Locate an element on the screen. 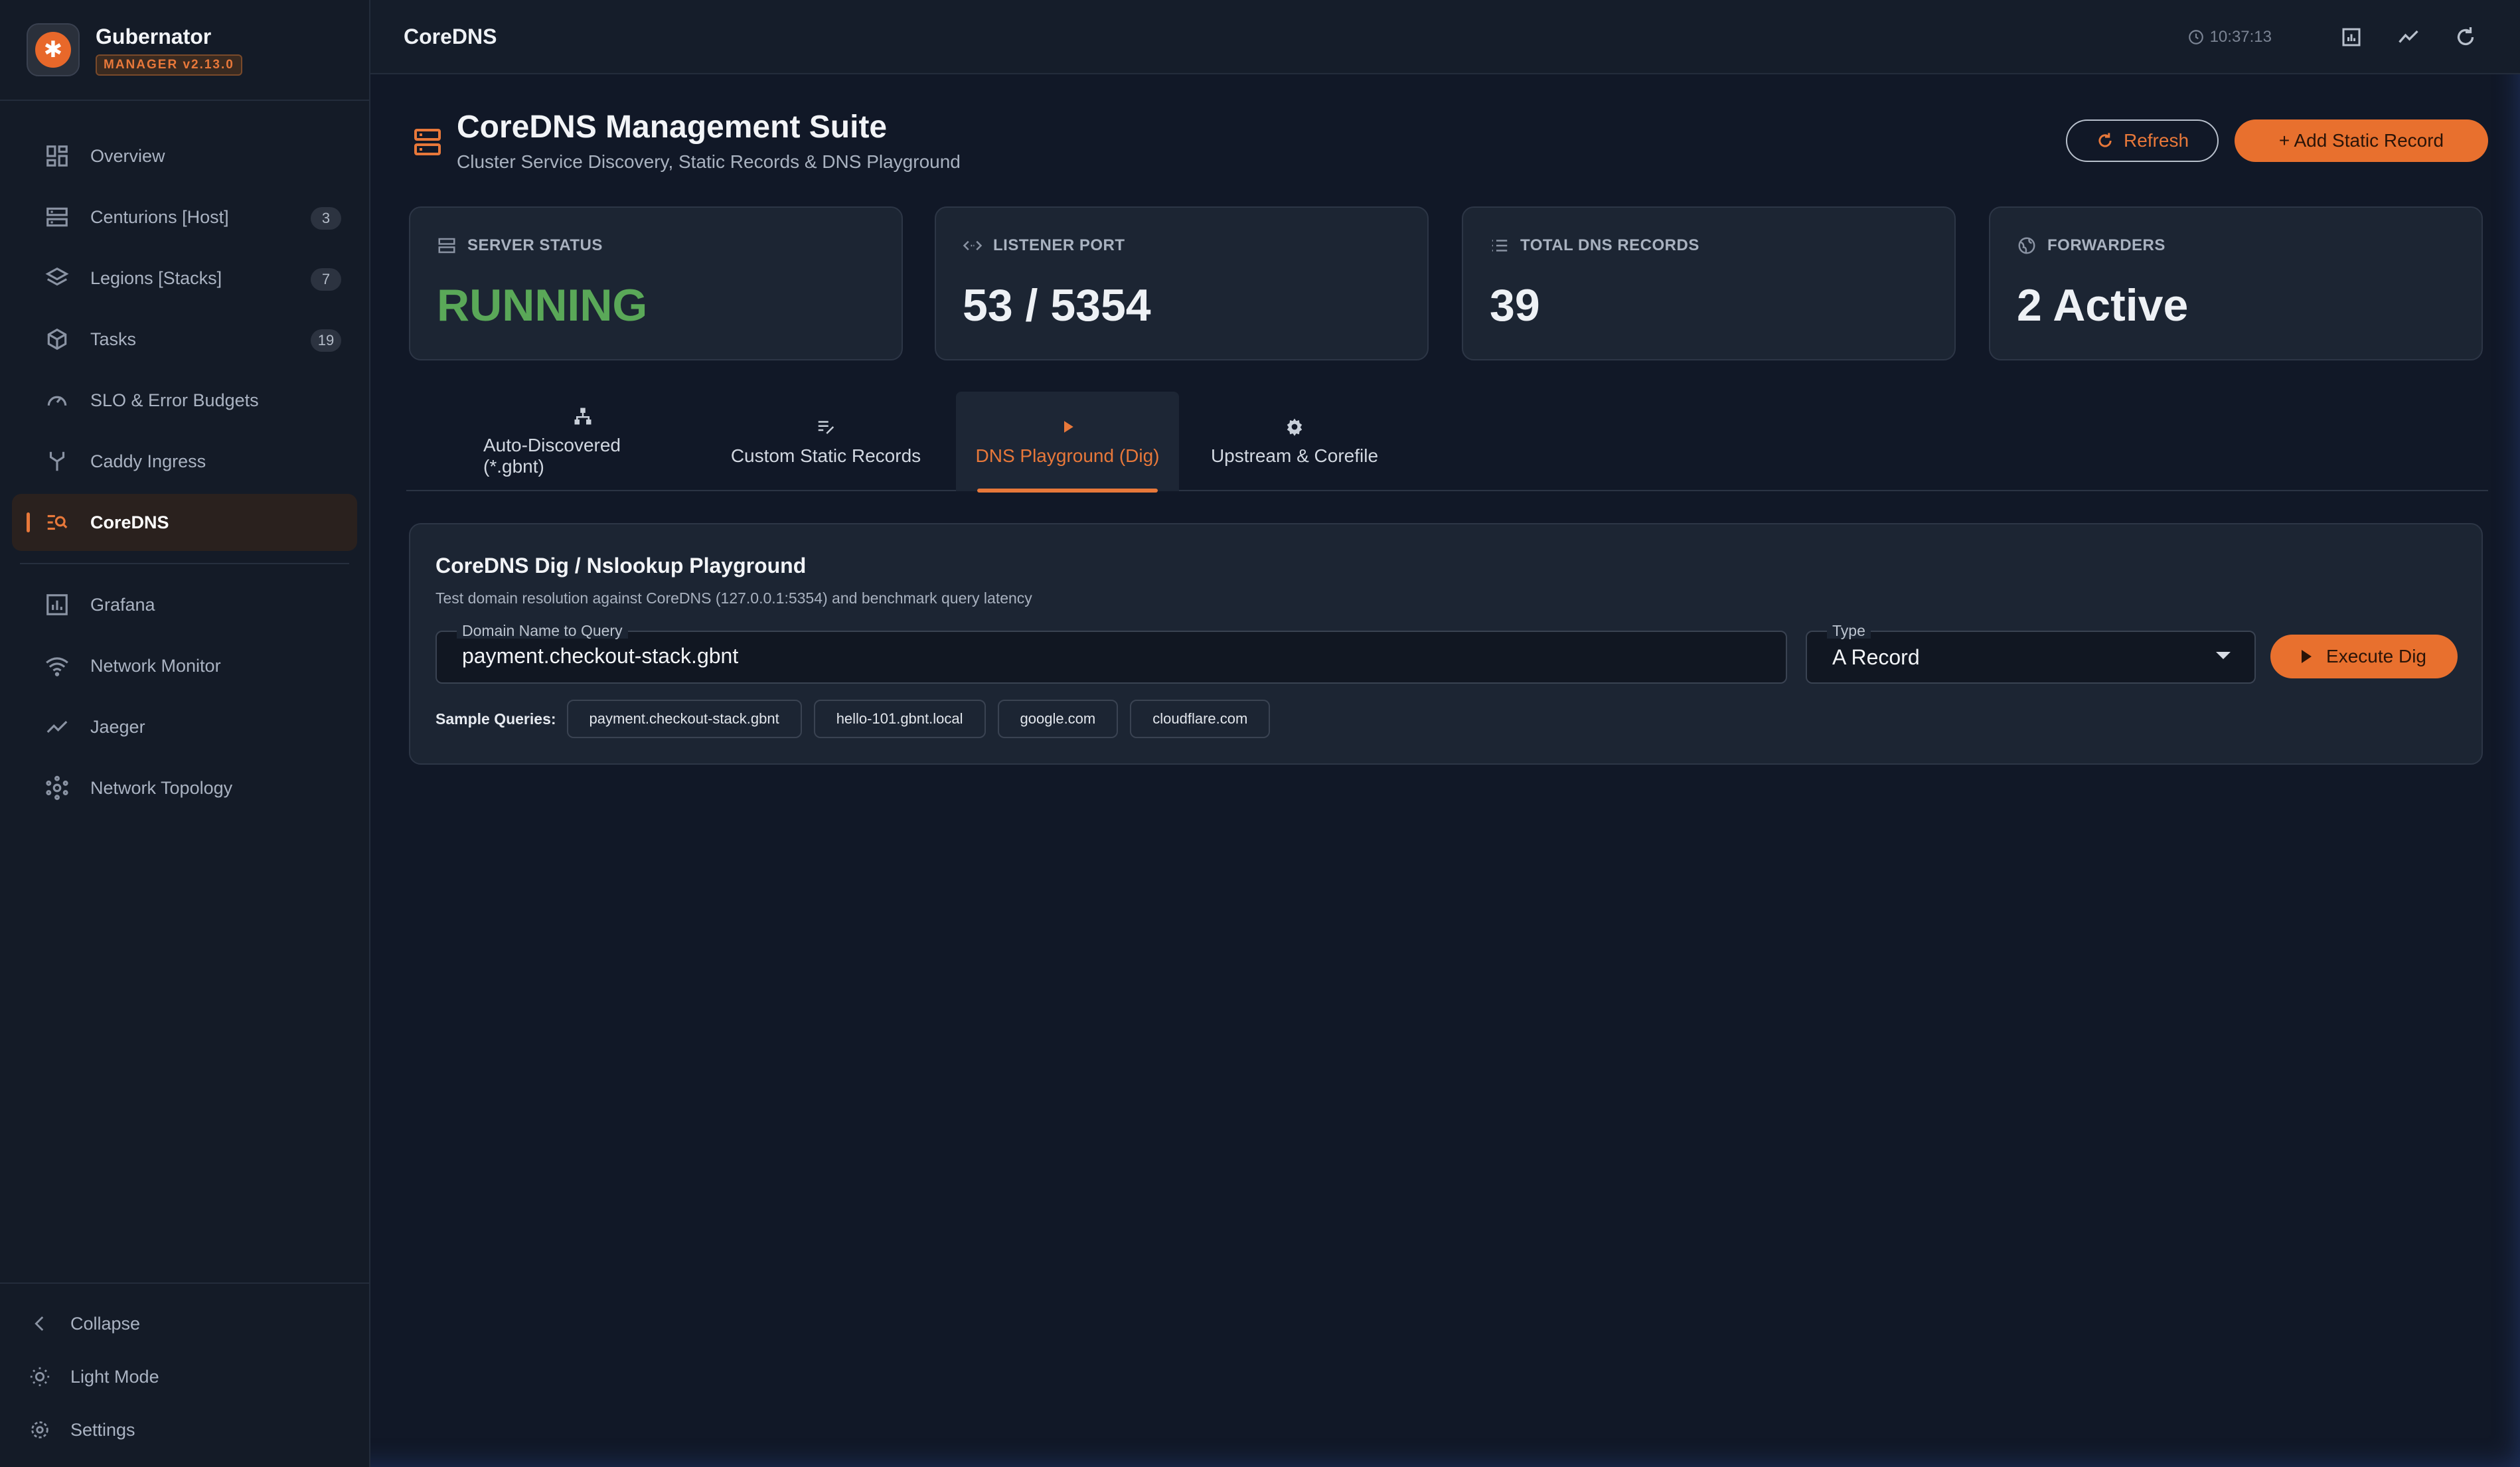  type-select-value: A Record is located at coordinates (1876, 657).